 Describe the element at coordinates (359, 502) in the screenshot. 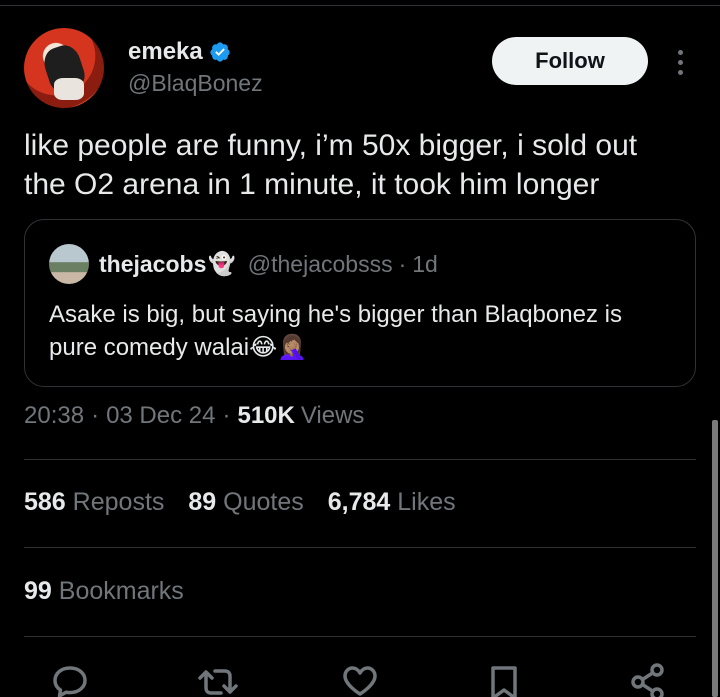

I see `likes-count: 6,784` at that location.